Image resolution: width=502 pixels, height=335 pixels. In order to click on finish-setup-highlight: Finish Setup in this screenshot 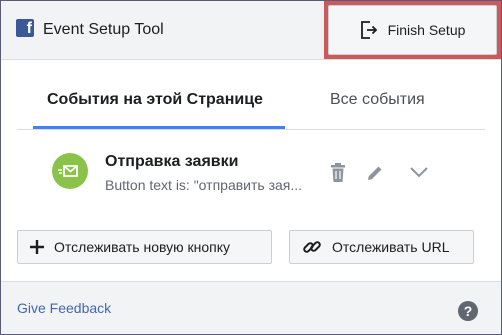, I will do `click(412, 30)`.